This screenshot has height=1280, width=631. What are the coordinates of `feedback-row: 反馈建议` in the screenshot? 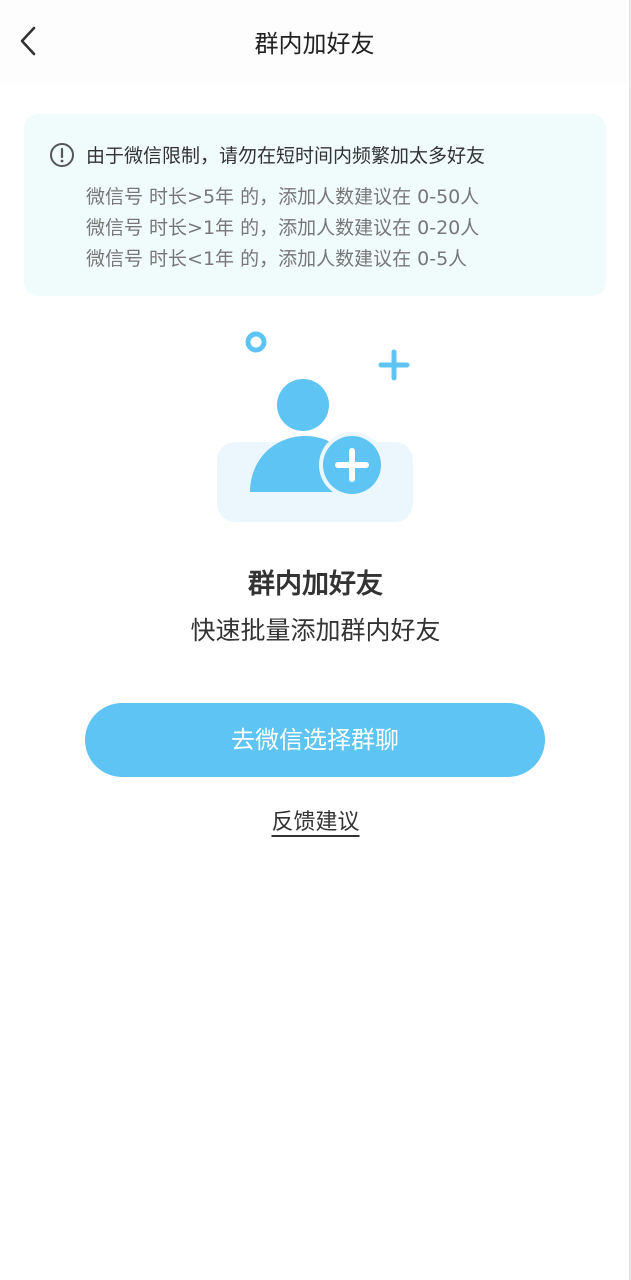 It's located at (315, 820).